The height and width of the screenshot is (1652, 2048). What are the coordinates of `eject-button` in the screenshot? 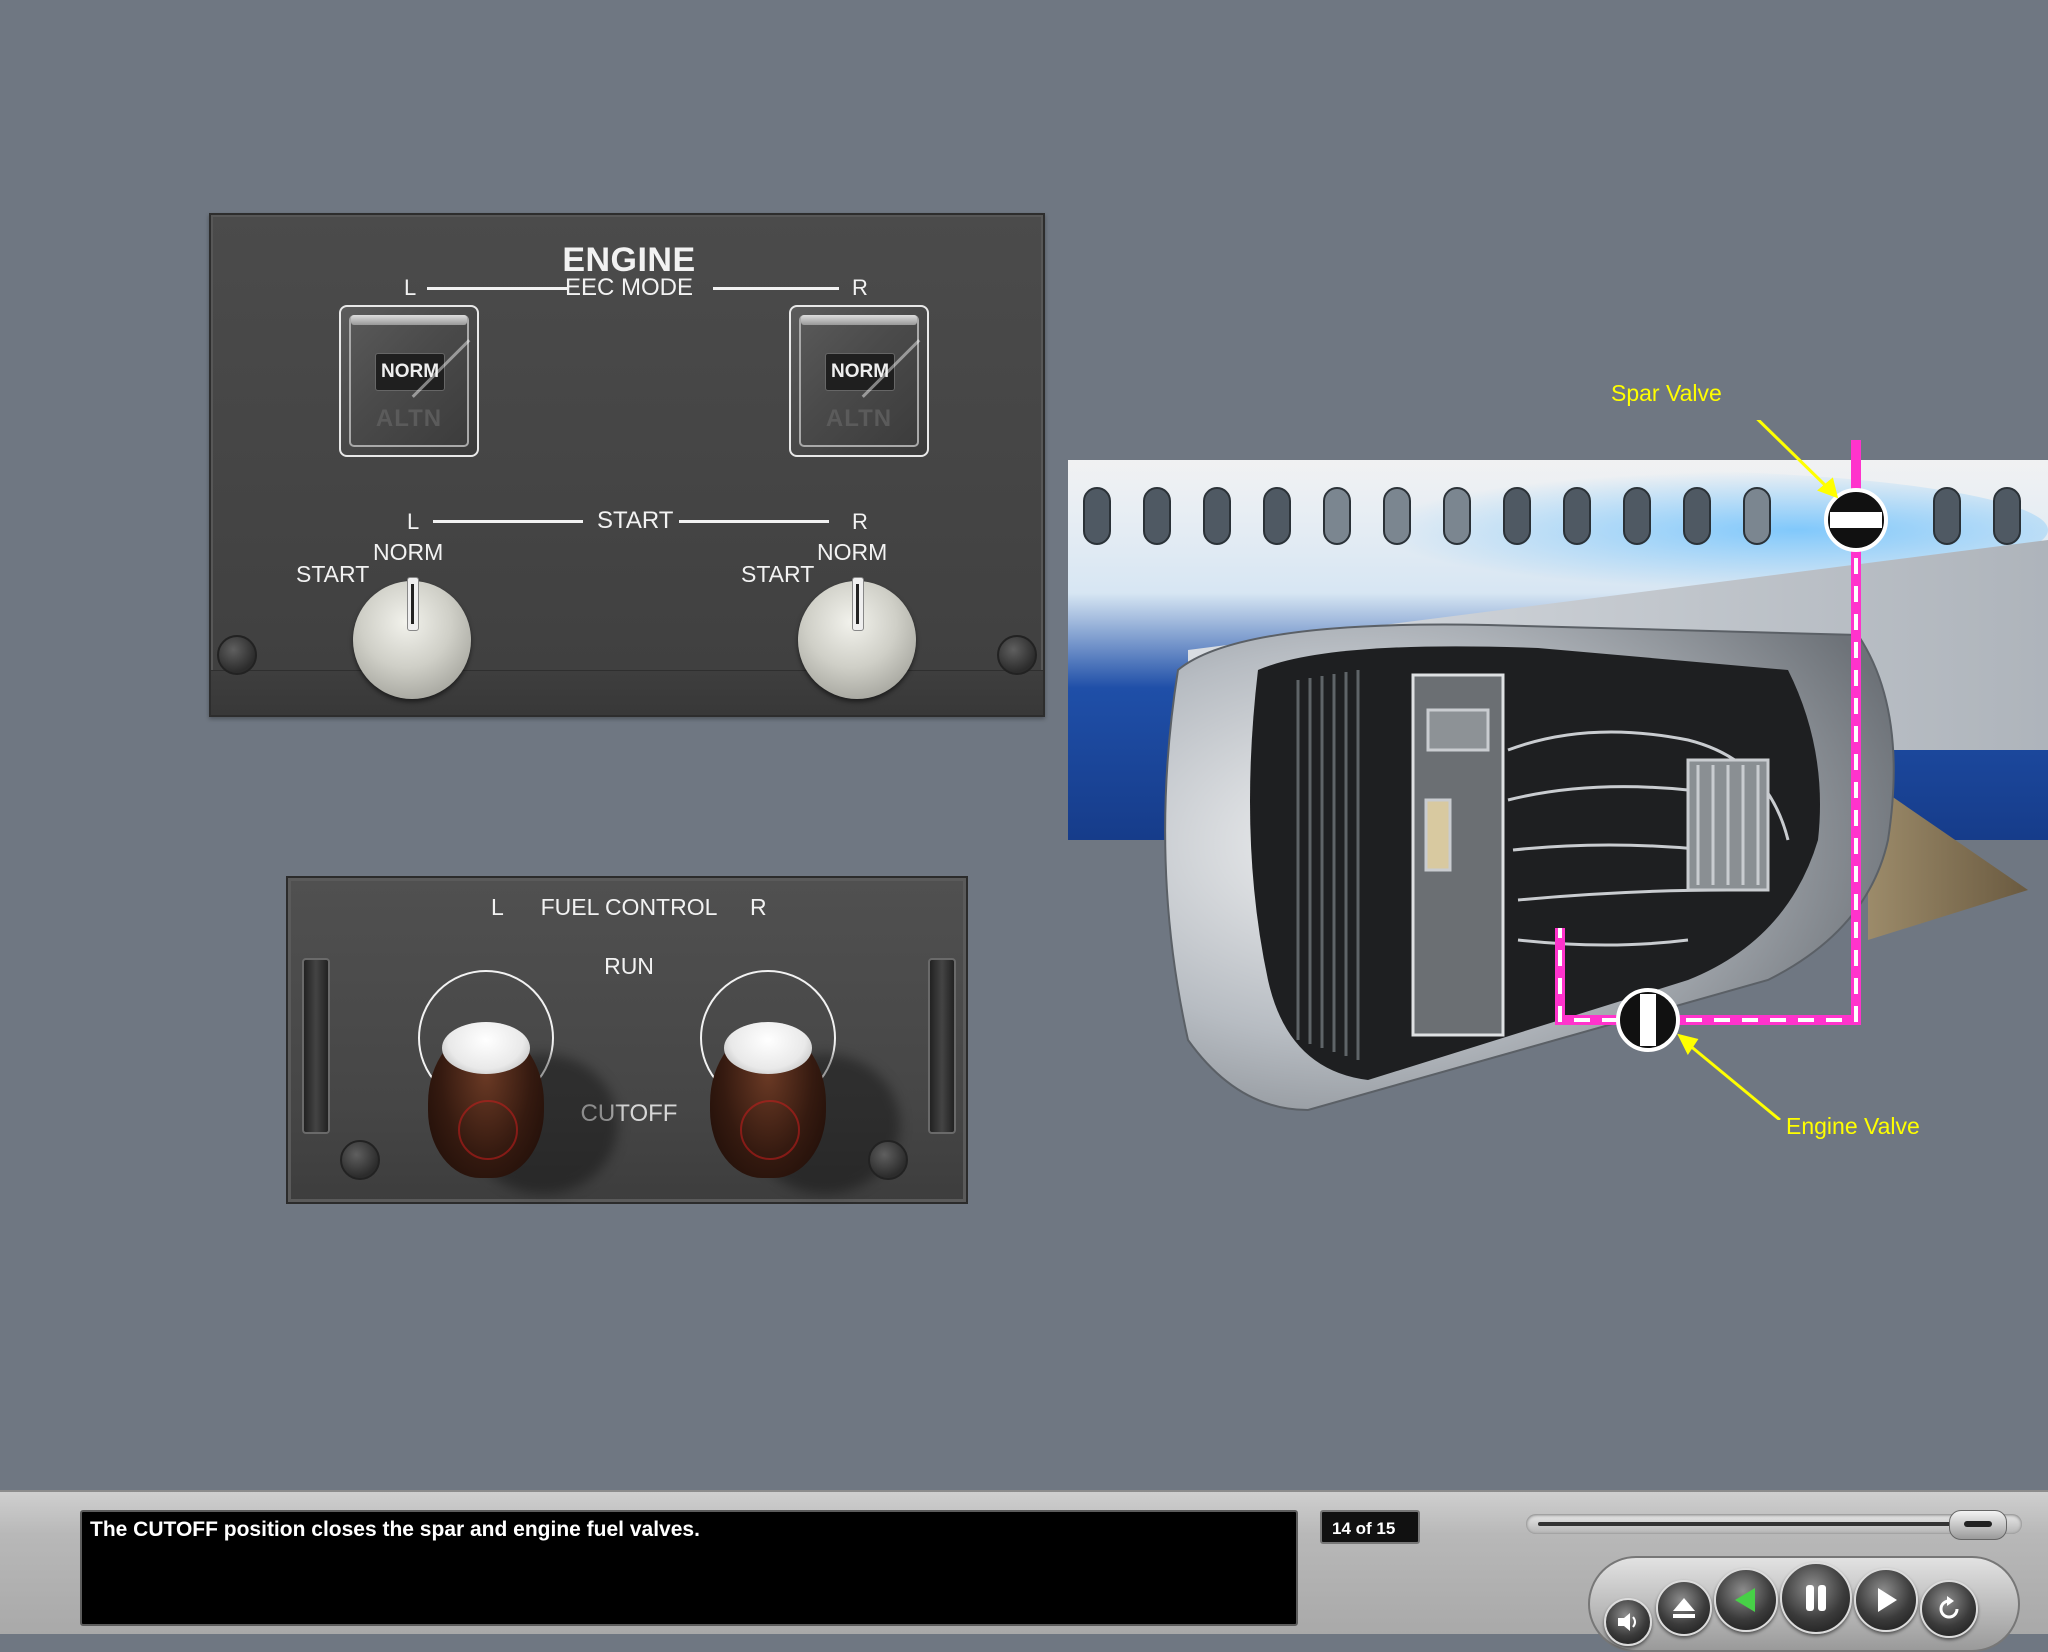 It's located at (1684, 1608).